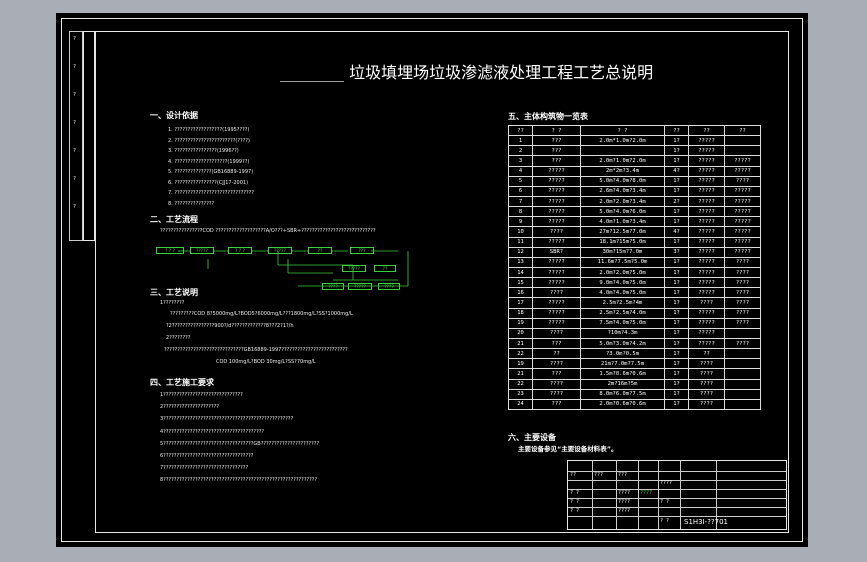 The image size is (867, 562). What do you see at coordinates (202, 250) in the screenshot?
I see `flow-box-2: ?????` at bounding box center [202, 250].